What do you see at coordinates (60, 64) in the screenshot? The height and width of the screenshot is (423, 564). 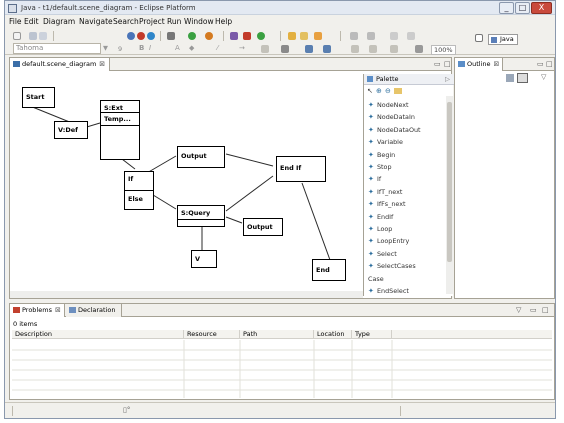 I see `tab-default-scene-diagram: default.scene_diagram ⊠` at bounding box center [60, 64].